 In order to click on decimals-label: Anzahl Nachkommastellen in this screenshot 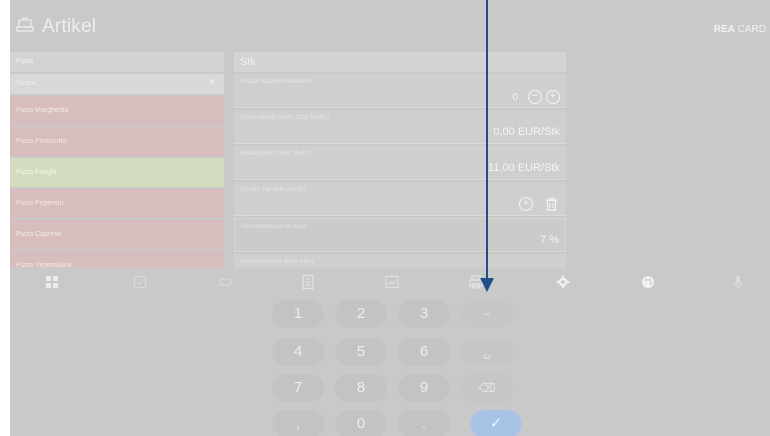, I will do `click(276, 82)`.